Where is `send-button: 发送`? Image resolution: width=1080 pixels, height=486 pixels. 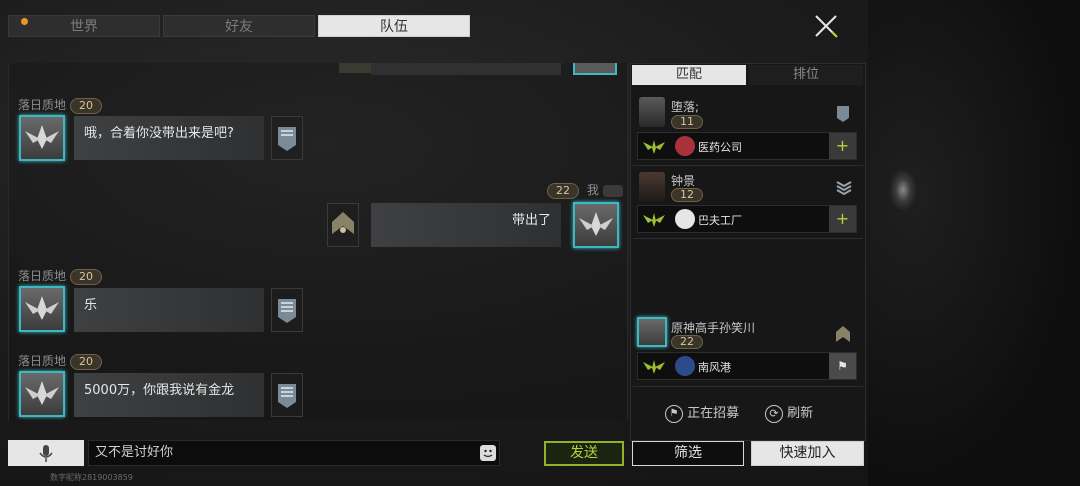 send-button: 发送 is located at coordinates (584, 453).